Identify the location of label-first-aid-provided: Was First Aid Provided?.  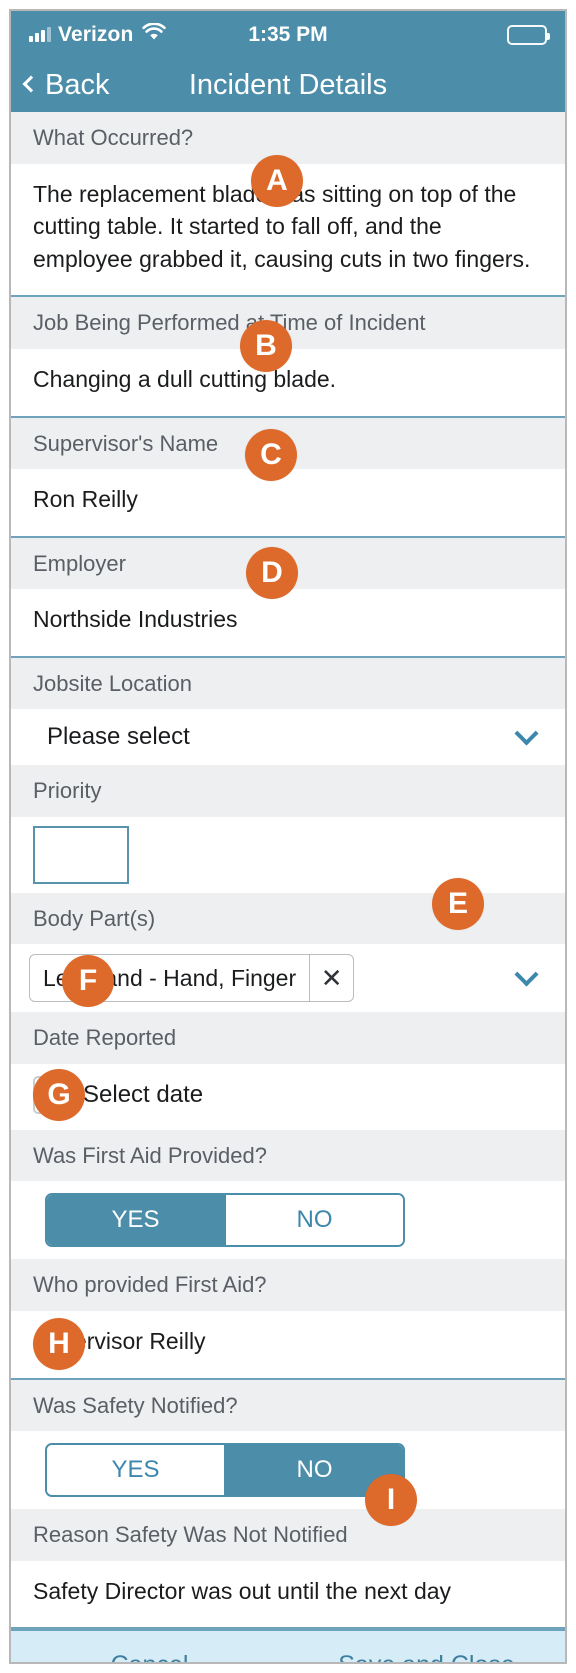
(288, 1155).